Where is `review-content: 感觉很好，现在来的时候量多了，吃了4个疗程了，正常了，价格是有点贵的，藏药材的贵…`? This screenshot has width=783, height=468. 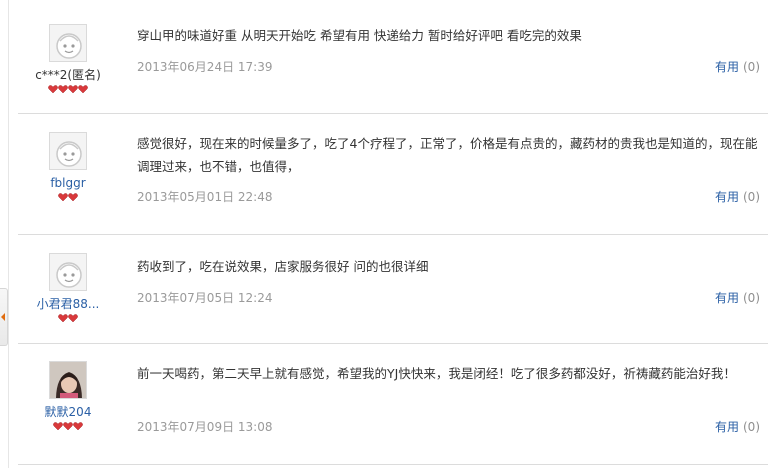
review-content: 感觉很好，现在来的时候量多了，吃了4个疗程了，正常了，价格是有点贵的，藏药材的贵… is located at coordinates (447, 155).